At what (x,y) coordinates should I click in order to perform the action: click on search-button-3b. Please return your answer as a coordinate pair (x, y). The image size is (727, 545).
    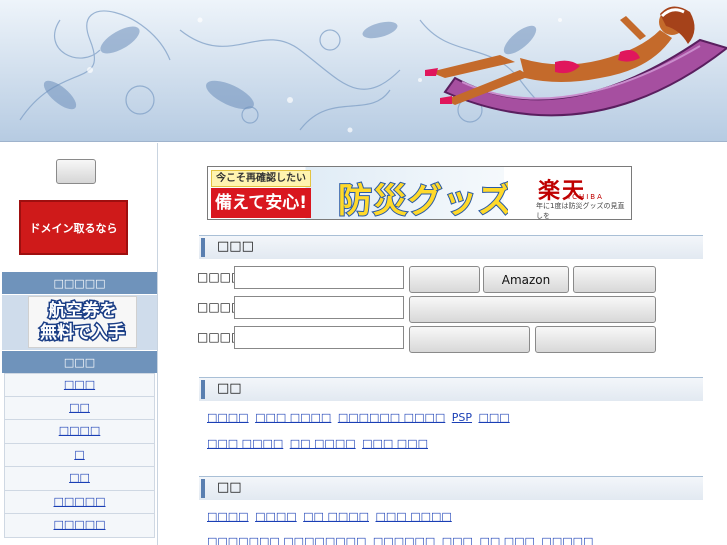
    Looking at the image, I should click on (595, 339).